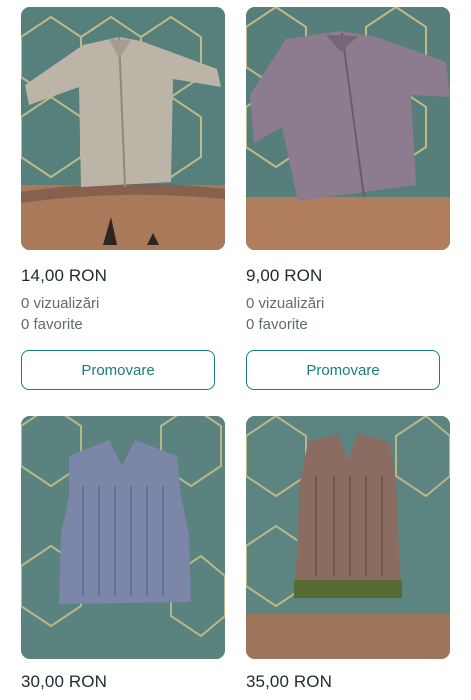 Image resolution: width=471 pixels, height=700 pixels. Describe the element at coordinates (64, 275) in the screenshot. I see `listing-price: 14,00 RON` at that location.